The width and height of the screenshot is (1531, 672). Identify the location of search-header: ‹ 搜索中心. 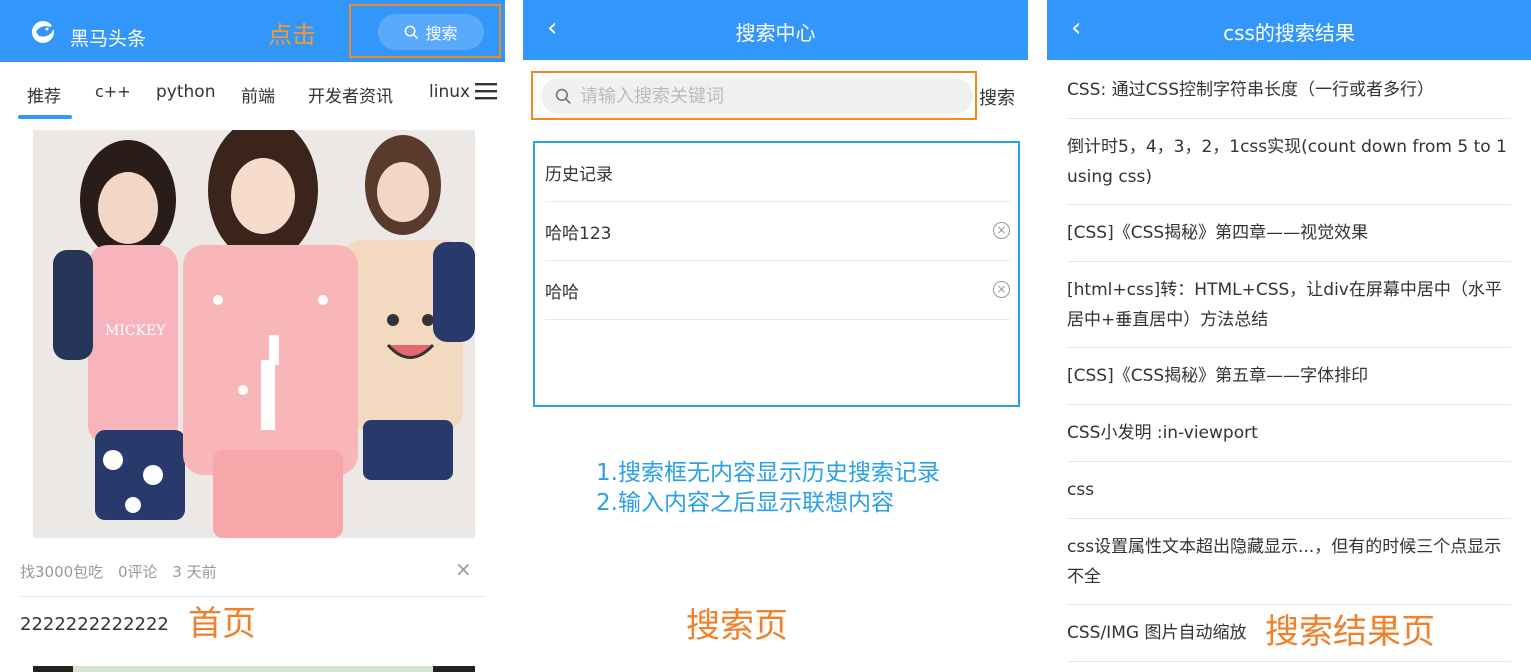
(775, 30).